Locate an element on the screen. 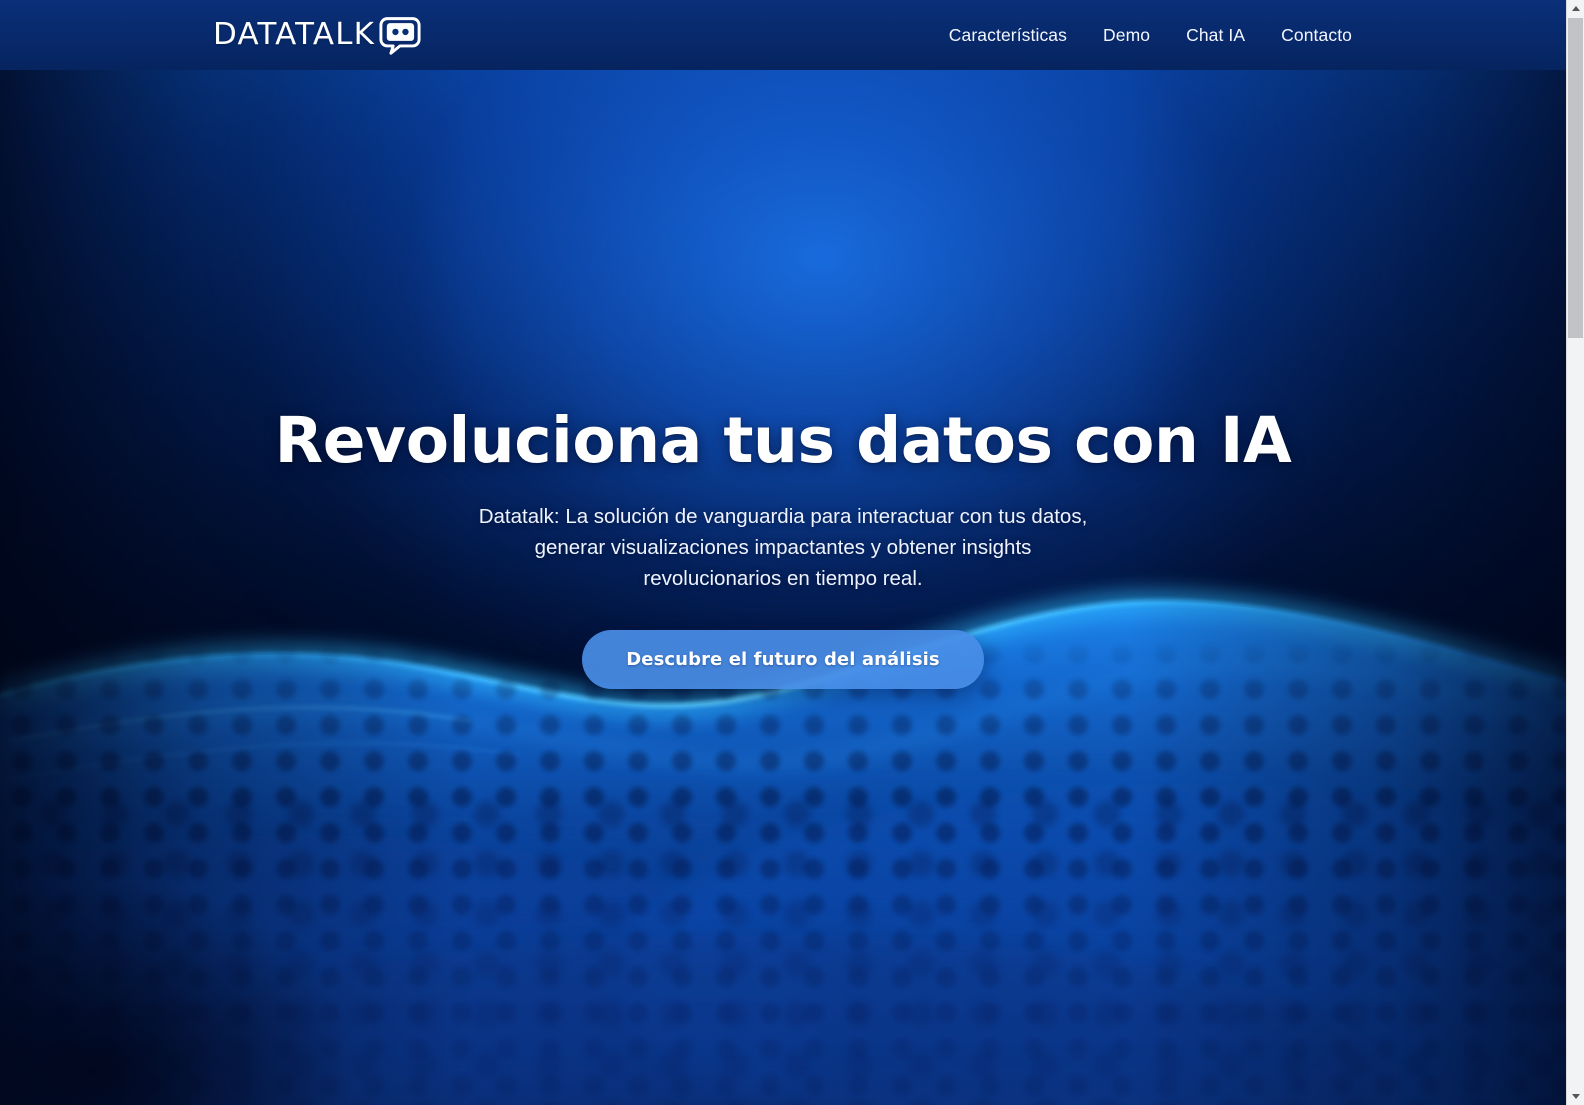  main-nav: Características Demo Chat IA Contacto is located at coordinates (1150, 35).